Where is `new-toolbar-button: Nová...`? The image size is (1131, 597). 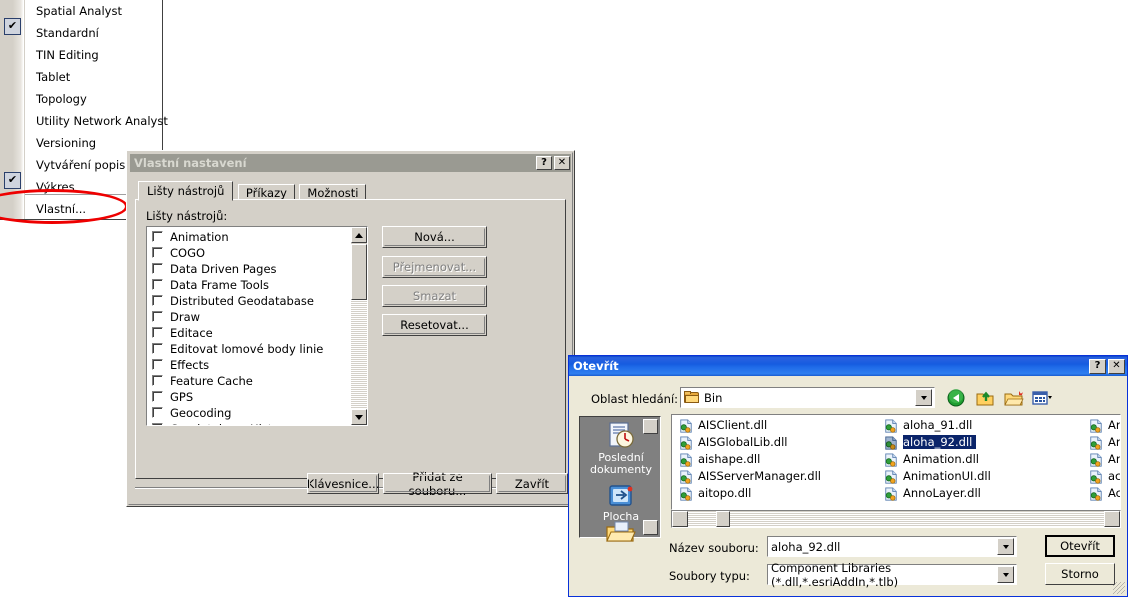 new-toolbar-button: Nová... is located at coordinates (434, 237).